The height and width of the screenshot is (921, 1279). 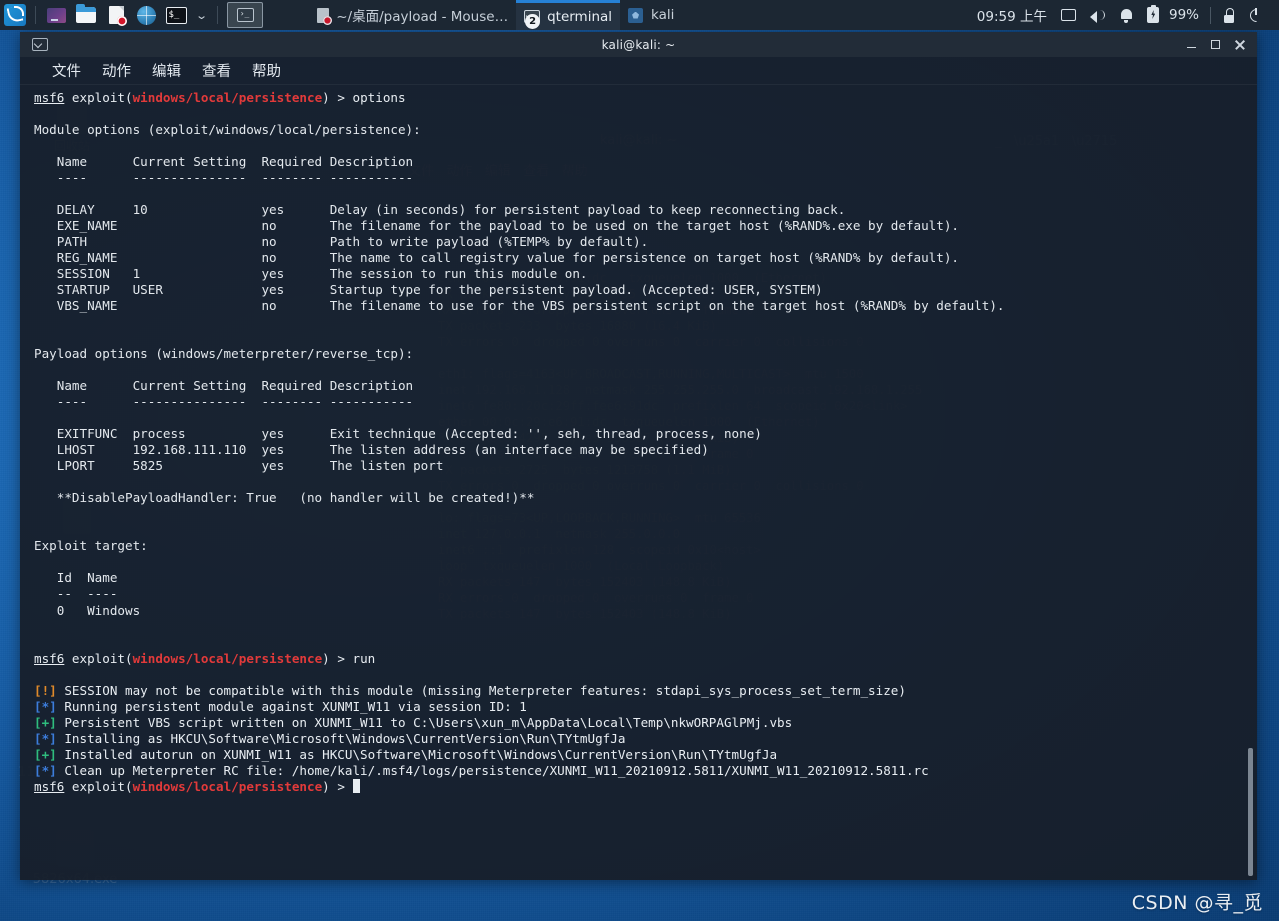 I want to click on monitor-icon, so click(x=1068, y=15).